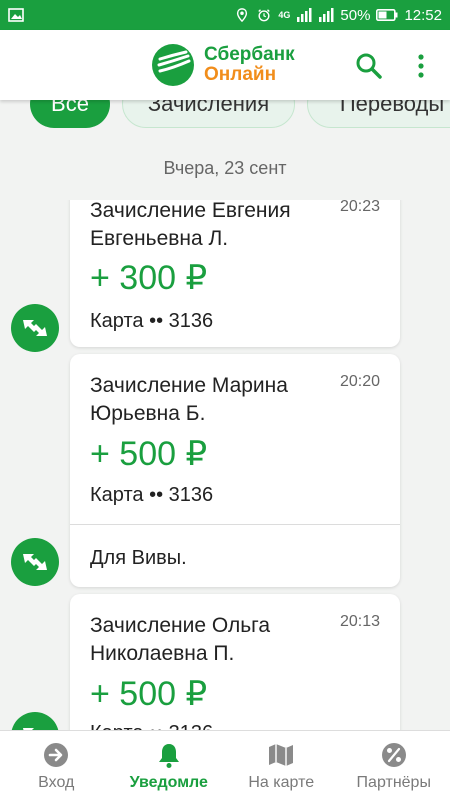 The image size is (450, 800). I want to click on notification-amount: + 300 ₽, so click(149, 278).